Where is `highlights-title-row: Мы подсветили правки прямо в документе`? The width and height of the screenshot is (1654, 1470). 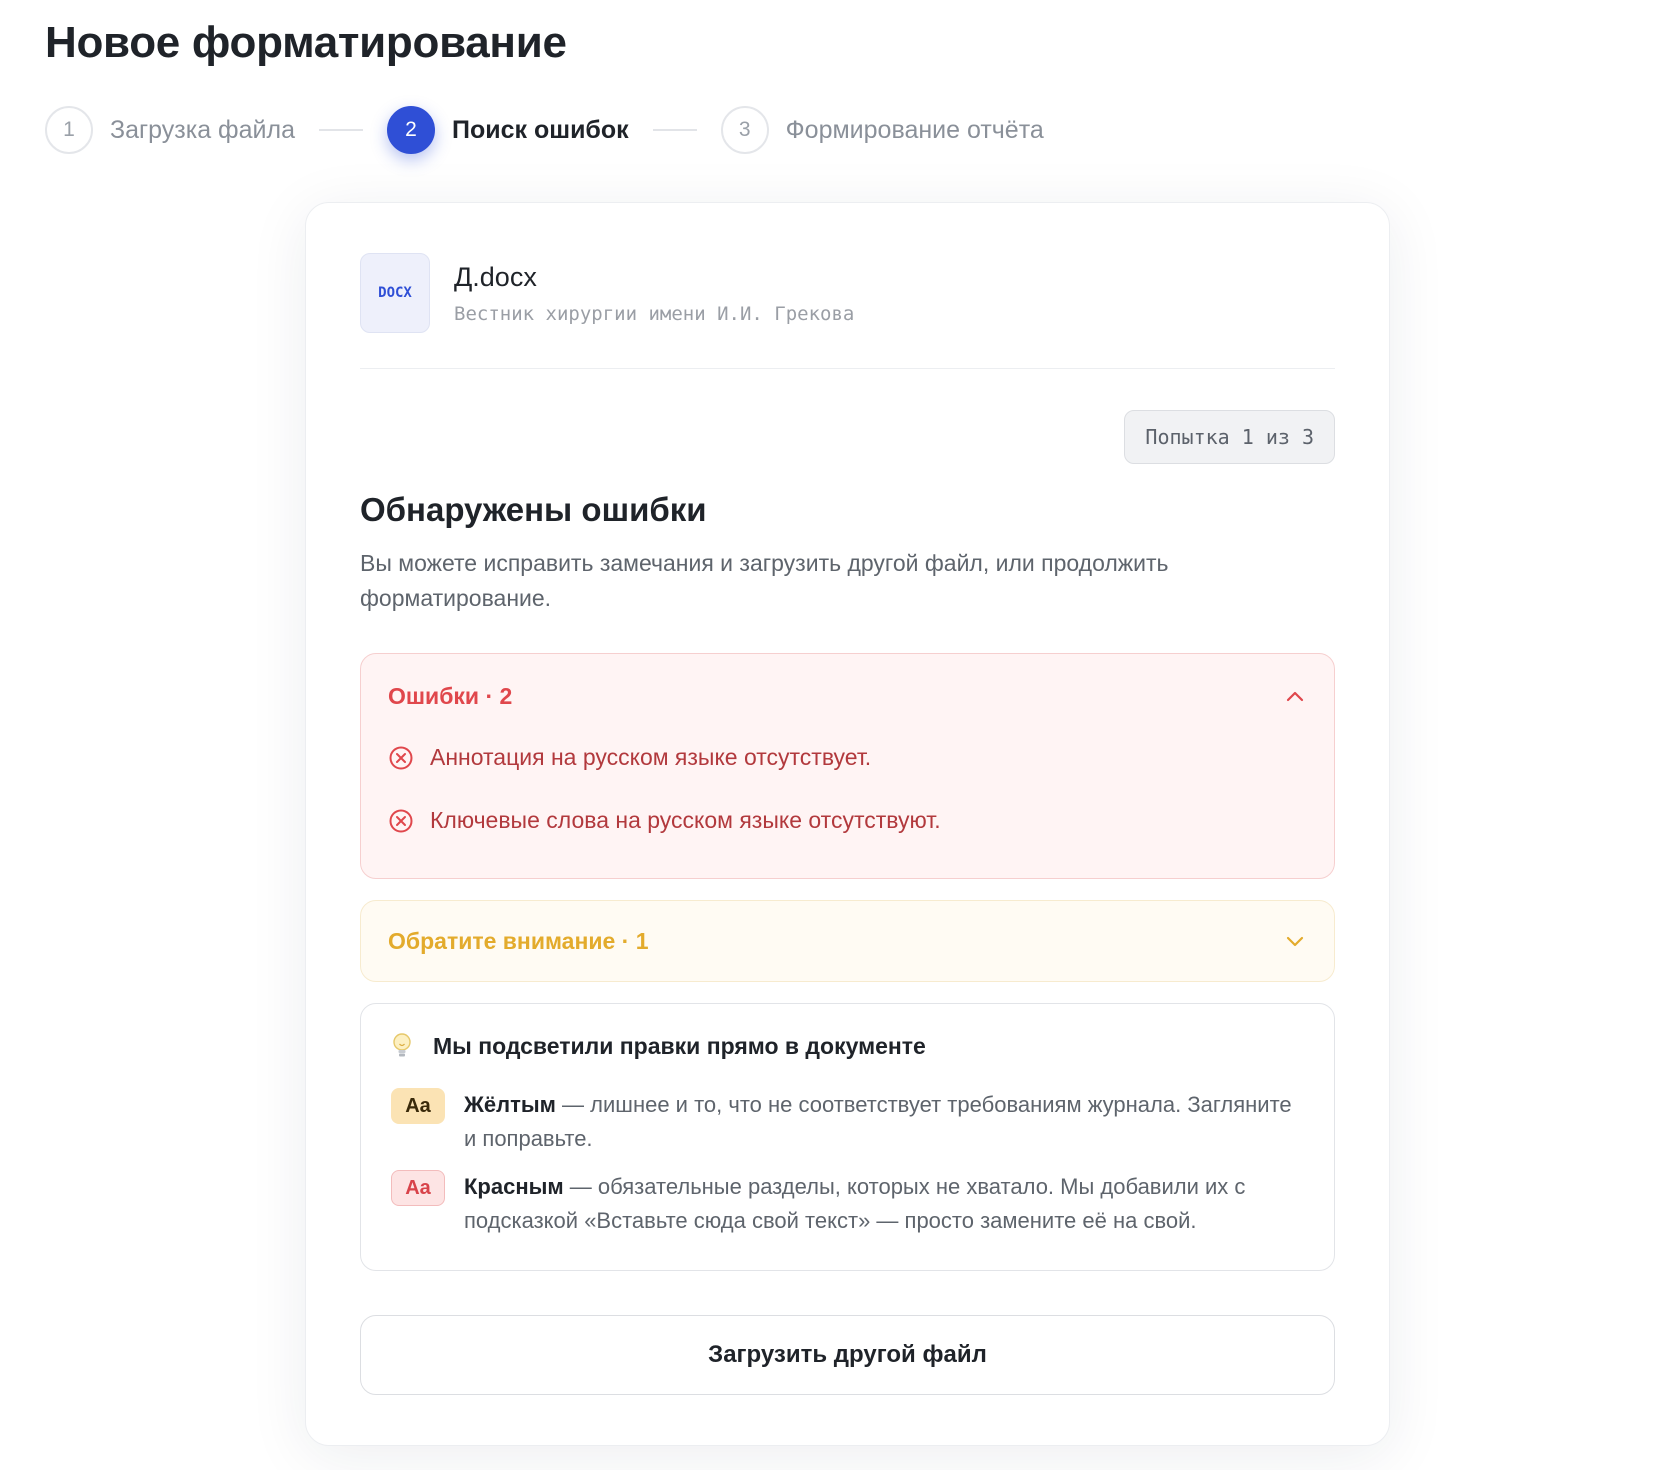 highlights-title-row: Мы подсветили правки прямо в документе is located at coordinates (658, 1046).